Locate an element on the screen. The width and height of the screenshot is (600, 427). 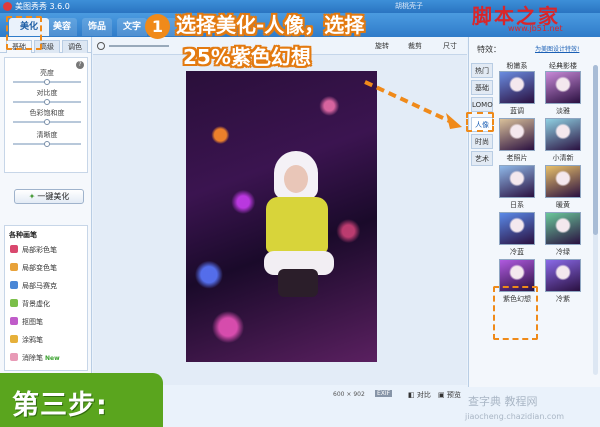
new-badge: New is located at coordinates (52, 358).